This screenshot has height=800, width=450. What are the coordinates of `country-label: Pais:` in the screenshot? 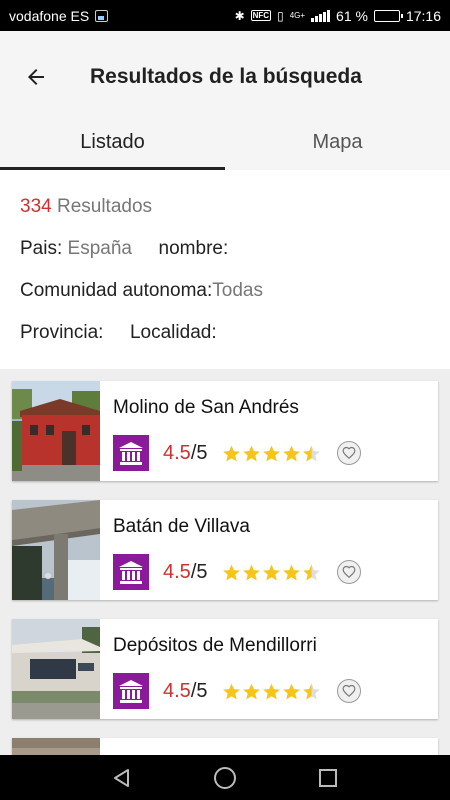 It's located at (41, 248).